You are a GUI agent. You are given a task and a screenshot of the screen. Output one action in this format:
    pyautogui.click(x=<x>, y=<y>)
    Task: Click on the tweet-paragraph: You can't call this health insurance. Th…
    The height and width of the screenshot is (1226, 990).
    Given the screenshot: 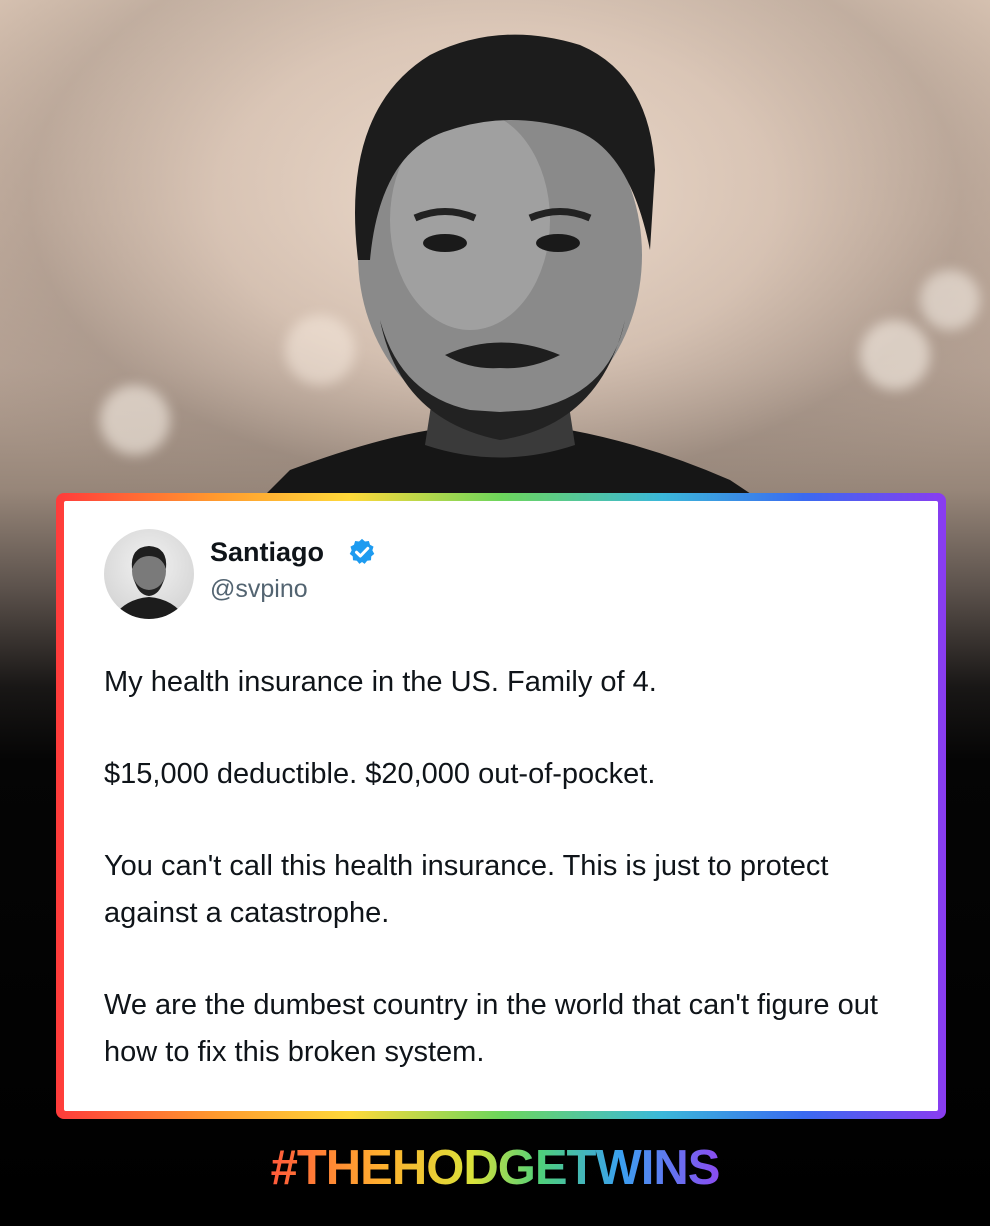 What is the action you would take?
    pyautogui.click(x=466, y=889)
    